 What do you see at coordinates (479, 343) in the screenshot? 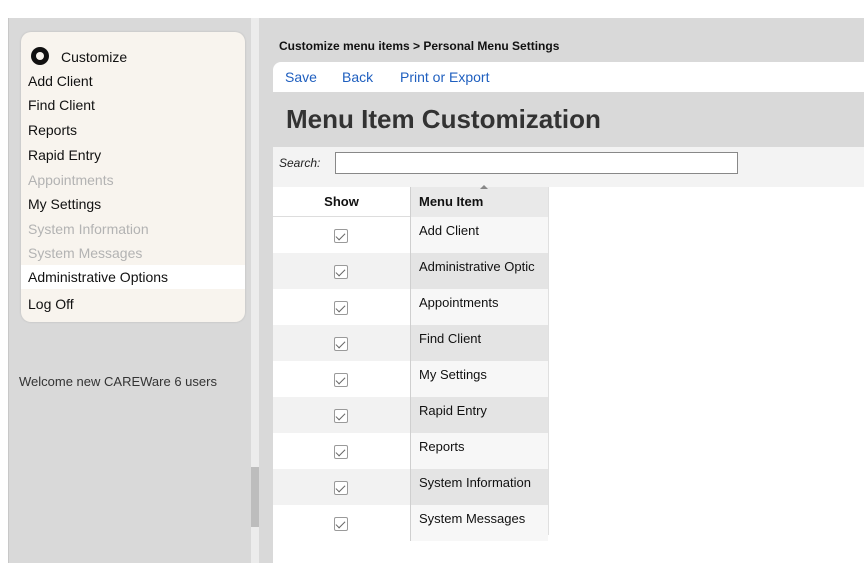
I see `menu-item-cell: Find Client` at bounding box center [479, 343].